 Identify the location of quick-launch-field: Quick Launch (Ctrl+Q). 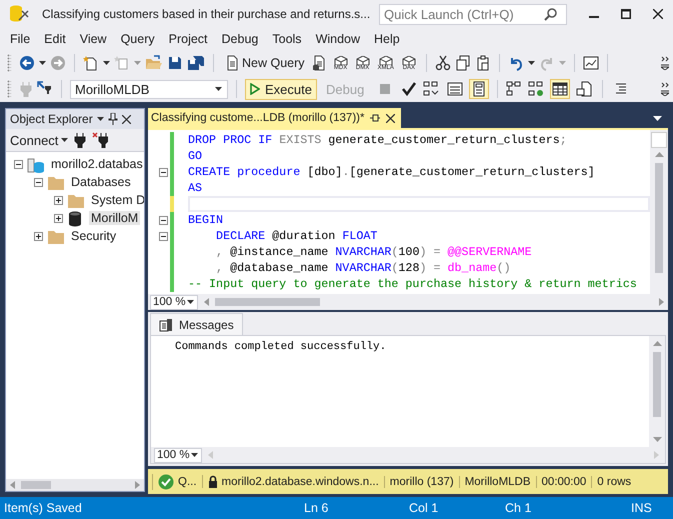
(473, 14).